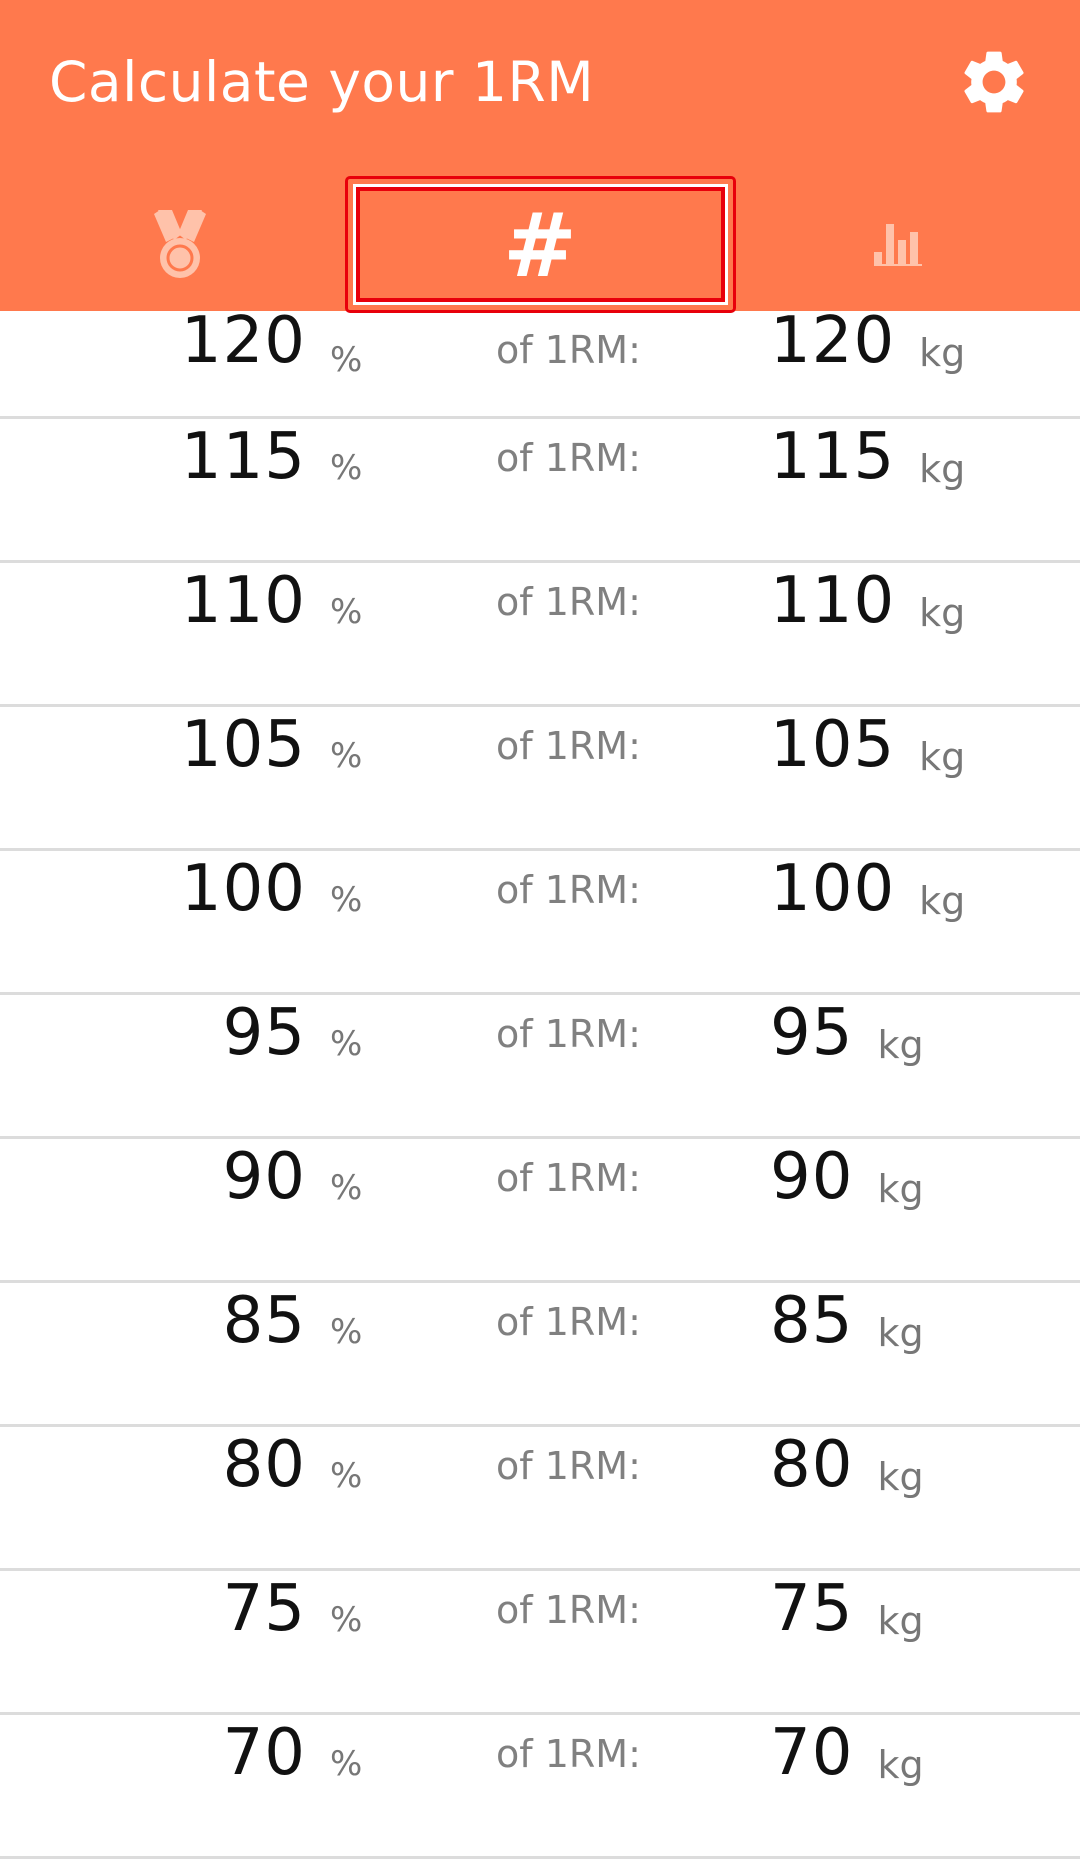  Describe the element at coordinates (812, 1753) in the screenshot. I see `weight-value: 70` at that location.